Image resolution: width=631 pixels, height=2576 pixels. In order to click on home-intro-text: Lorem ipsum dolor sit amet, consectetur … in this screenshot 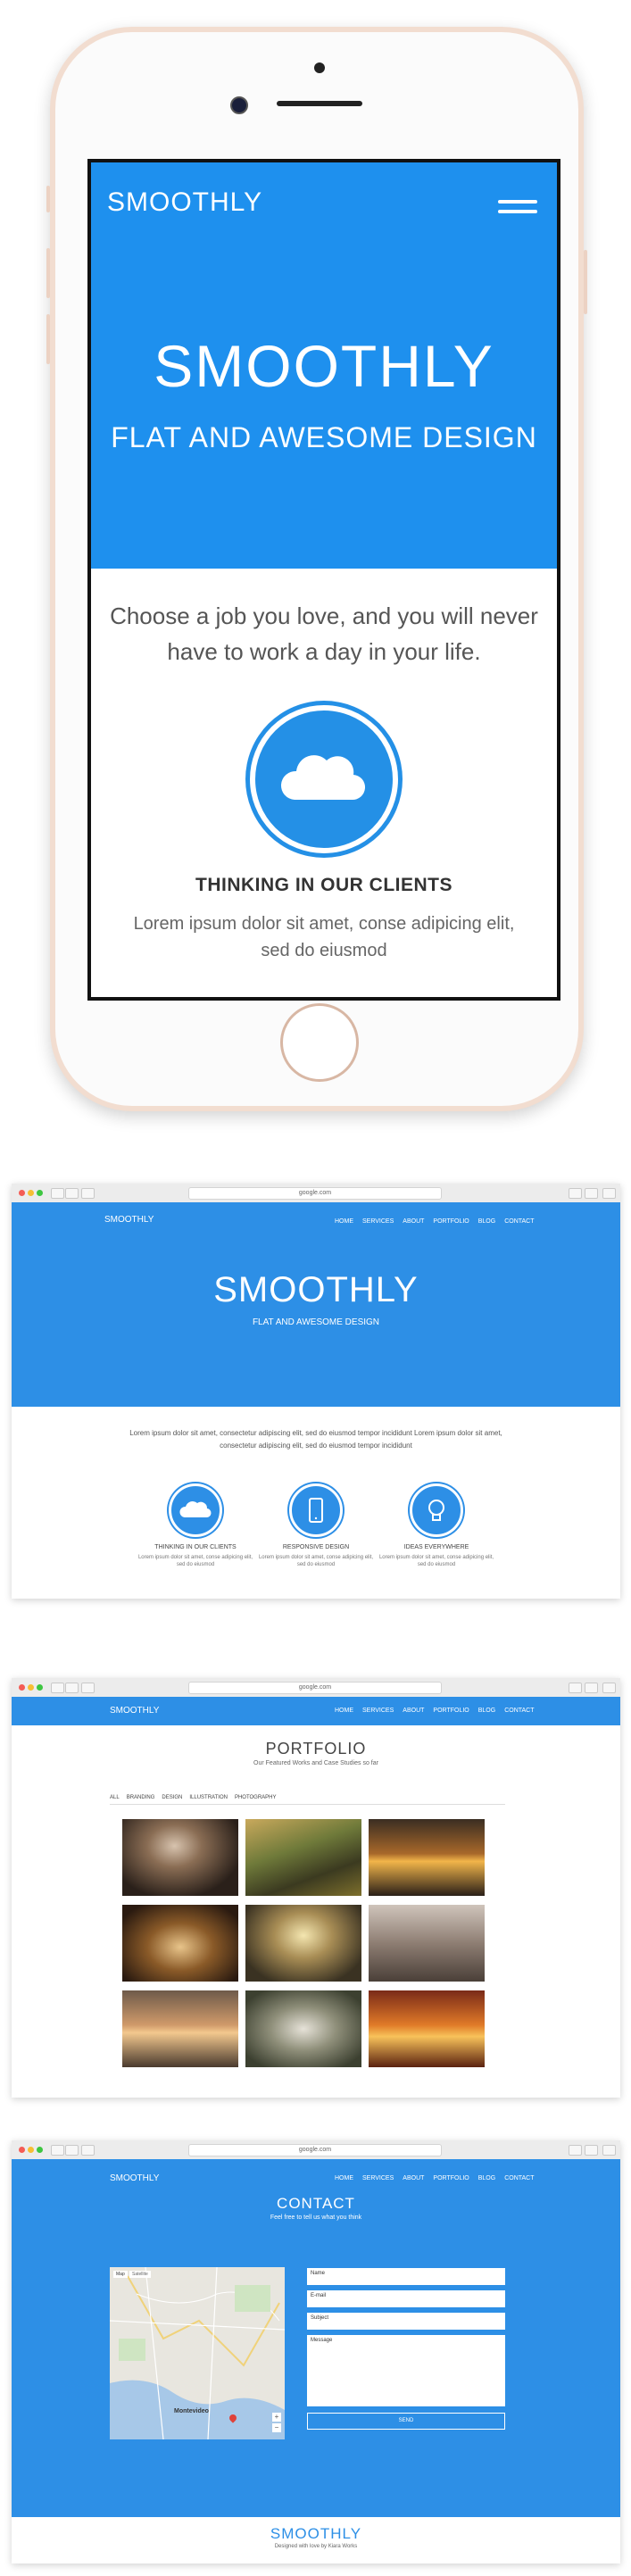, I will do `click(315, 1439)`.